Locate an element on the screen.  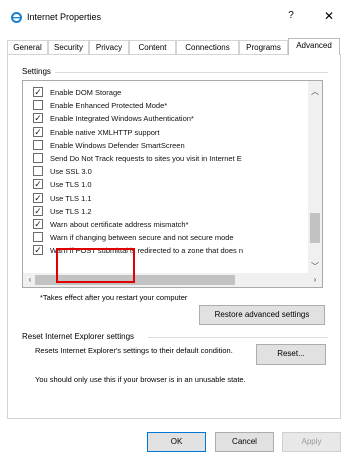
tab-content: Content is located at coordinates (152, 47).